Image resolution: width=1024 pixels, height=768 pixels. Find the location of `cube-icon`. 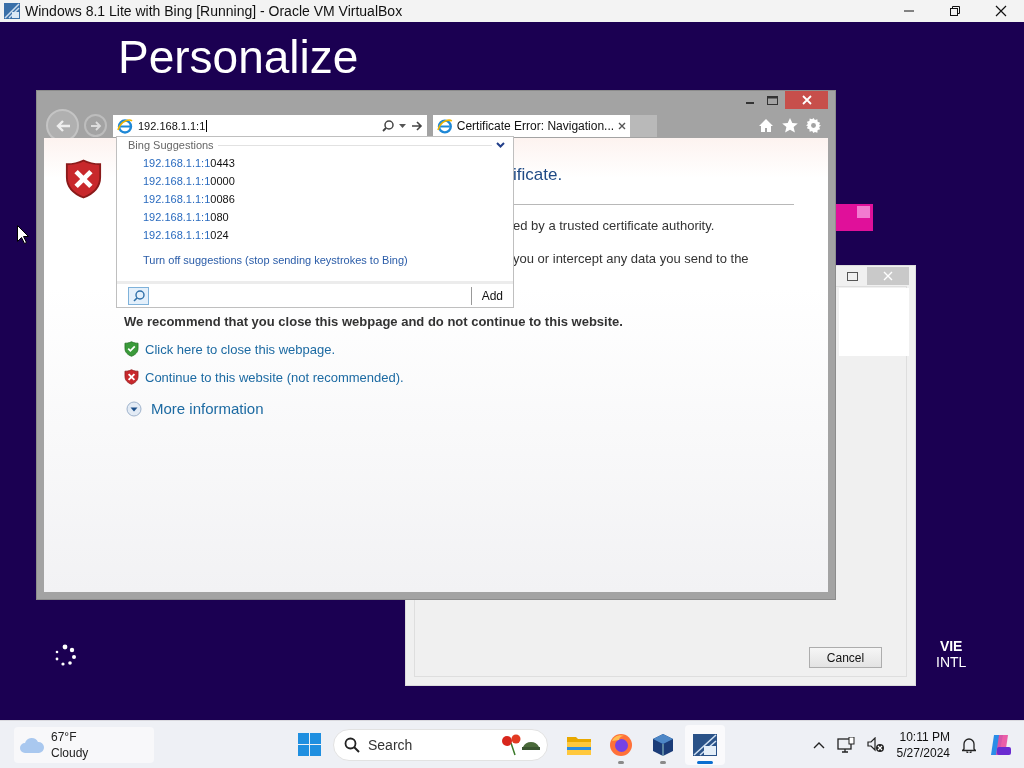

cube-icon is located at coordinates (663, 744).